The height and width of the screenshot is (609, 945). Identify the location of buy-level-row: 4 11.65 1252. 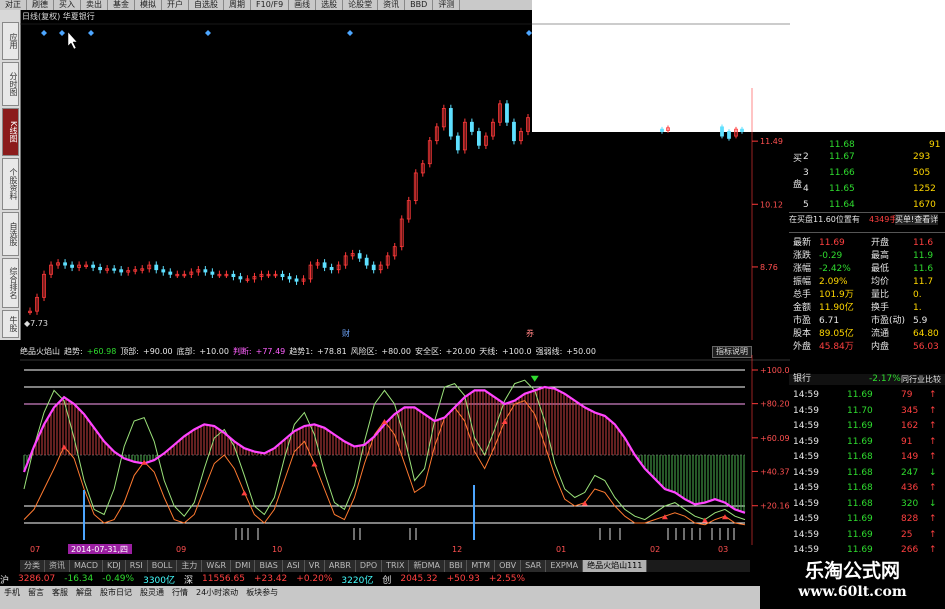
(867, 189).